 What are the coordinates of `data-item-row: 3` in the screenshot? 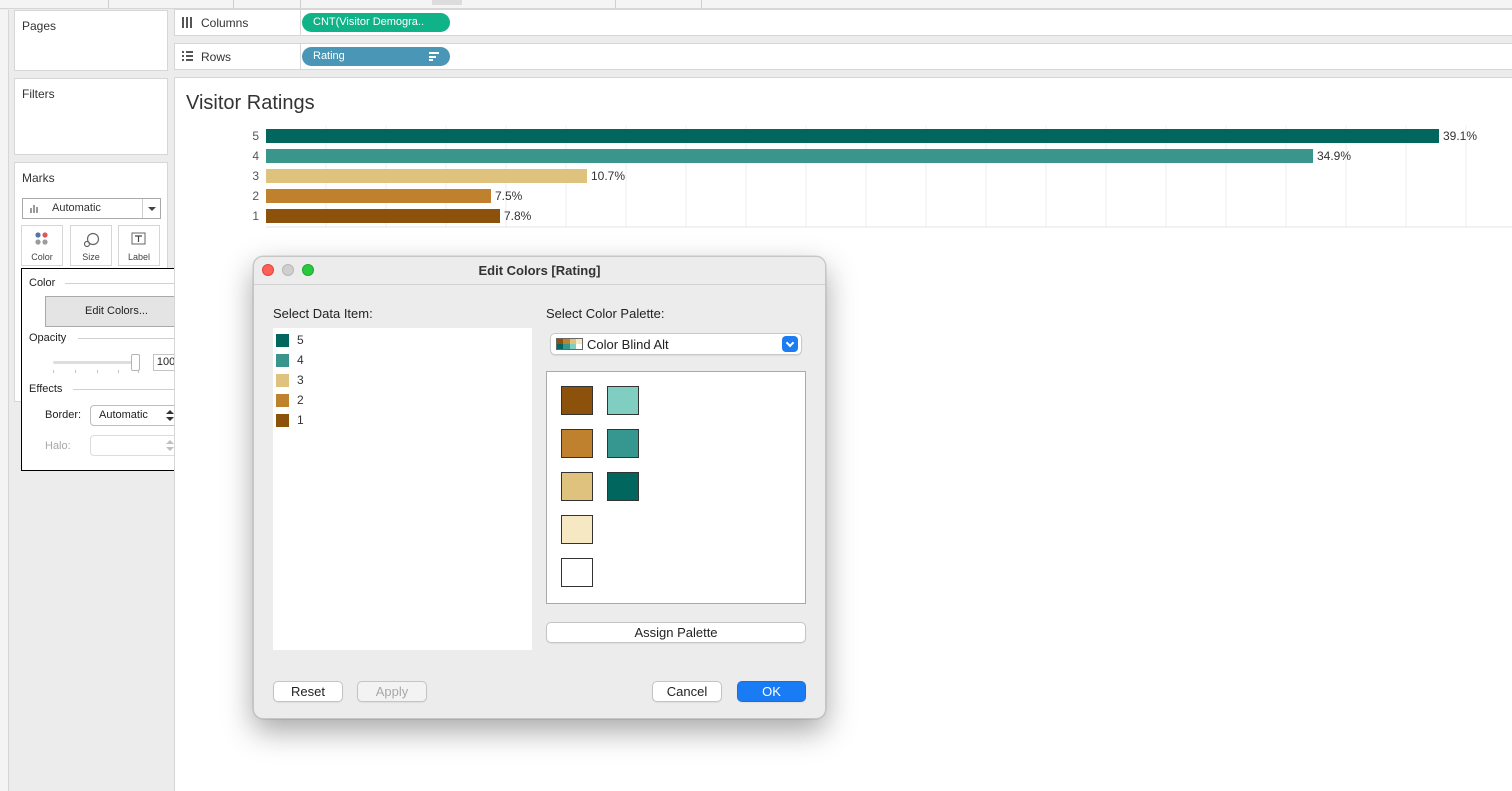 It's located at (401, 380).